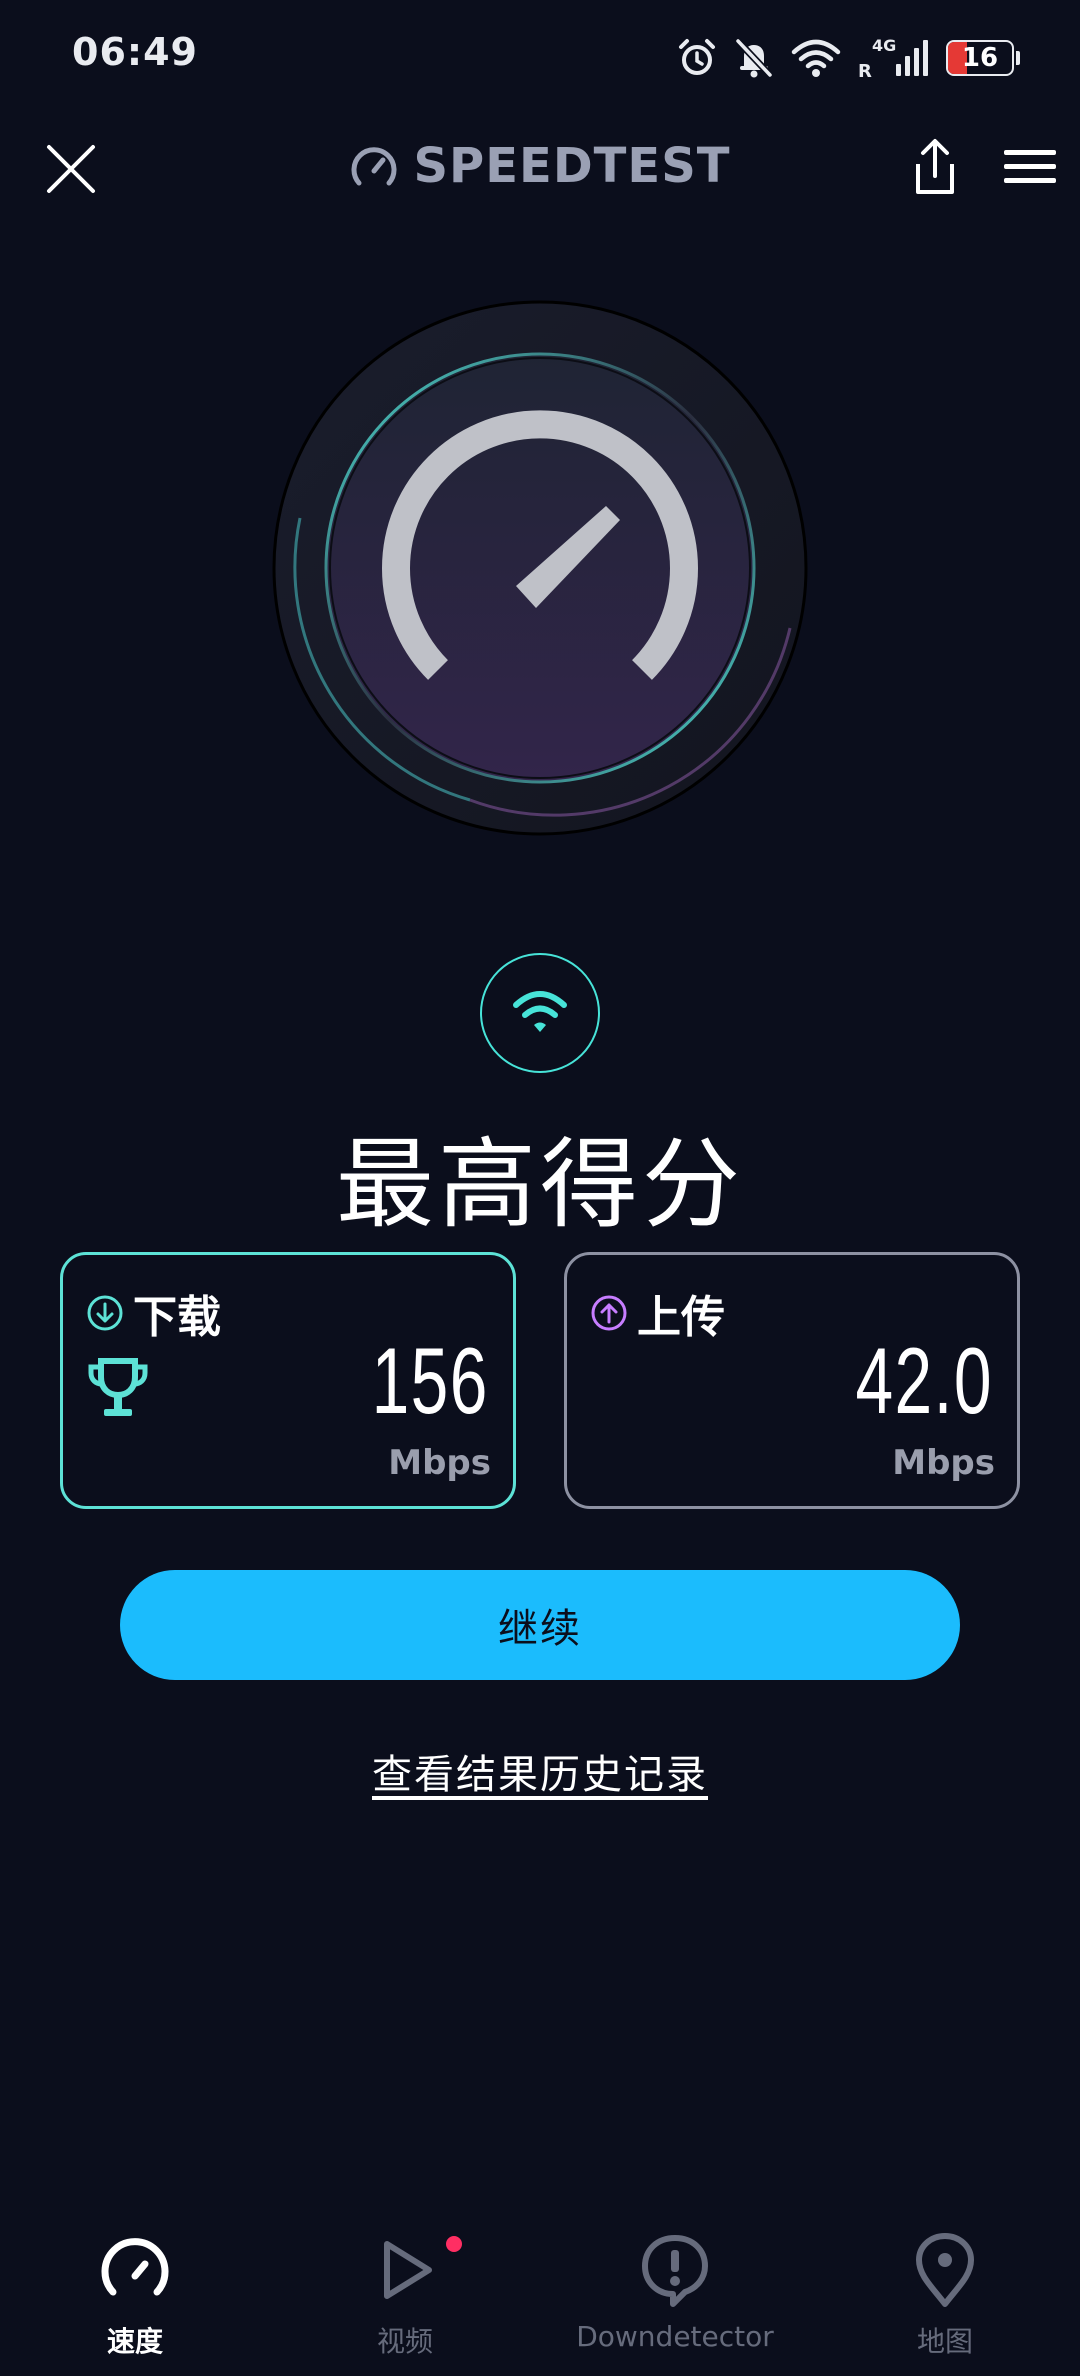 This screenshot has width=1080, height=2376. I want to click on download-value: 156, so click(430, 1380).